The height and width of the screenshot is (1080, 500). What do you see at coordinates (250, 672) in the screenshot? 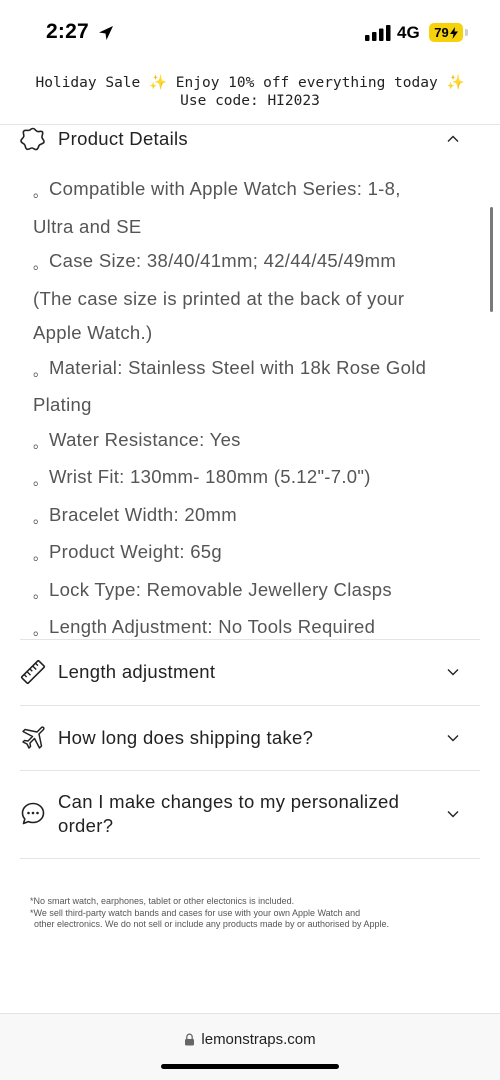
I see `accordion-length-adjustment: Length adjustment` at bounding box center [250, 672].